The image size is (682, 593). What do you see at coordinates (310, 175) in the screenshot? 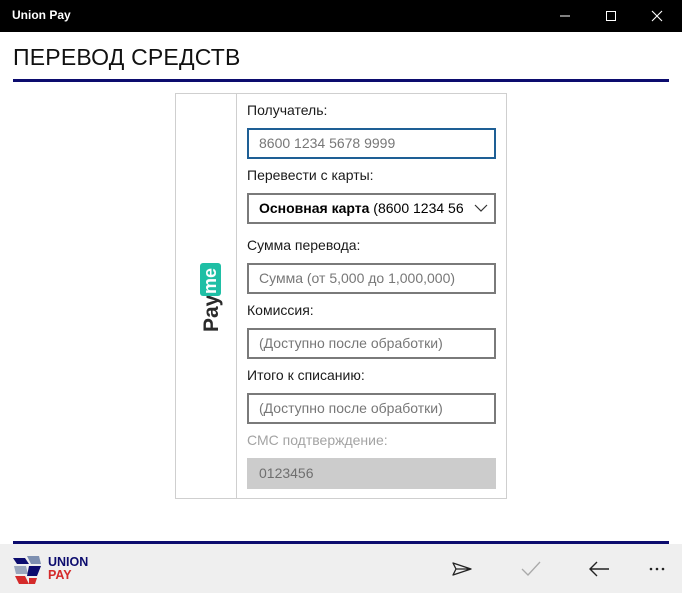
I see `source-card-label: Перевести с карты:` at bounding box center [310, 175].